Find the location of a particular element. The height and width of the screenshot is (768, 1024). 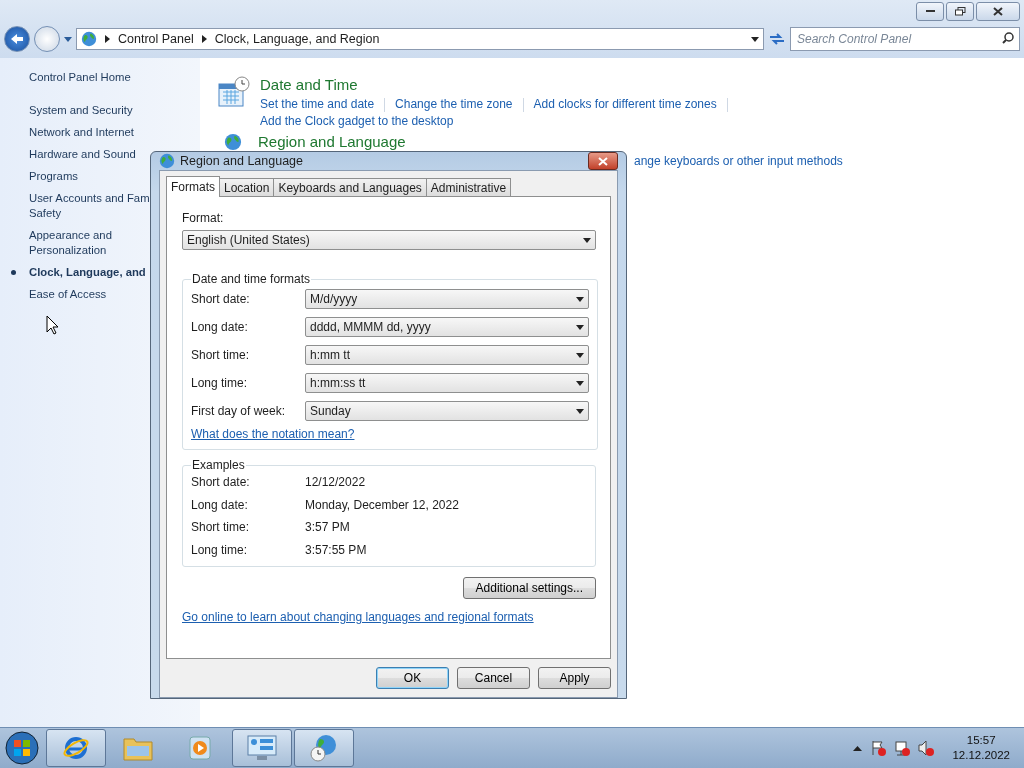

field-label: Short time: is located at coordinates (221, 355).